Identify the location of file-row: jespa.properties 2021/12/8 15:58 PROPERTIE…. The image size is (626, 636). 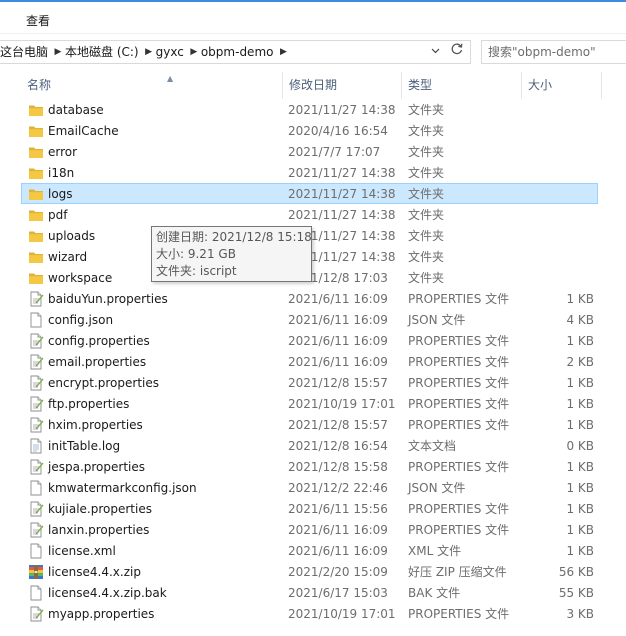
(309, 466).